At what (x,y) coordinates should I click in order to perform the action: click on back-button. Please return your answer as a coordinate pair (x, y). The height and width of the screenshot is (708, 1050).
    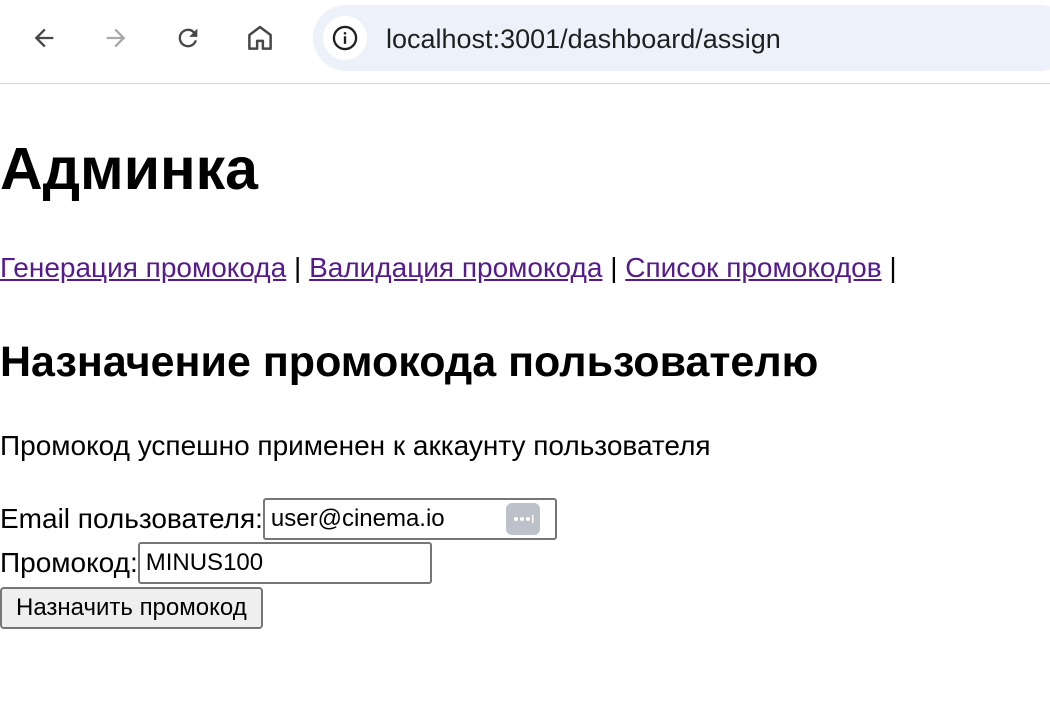
    Looking at the image, I should click on (44, 38).